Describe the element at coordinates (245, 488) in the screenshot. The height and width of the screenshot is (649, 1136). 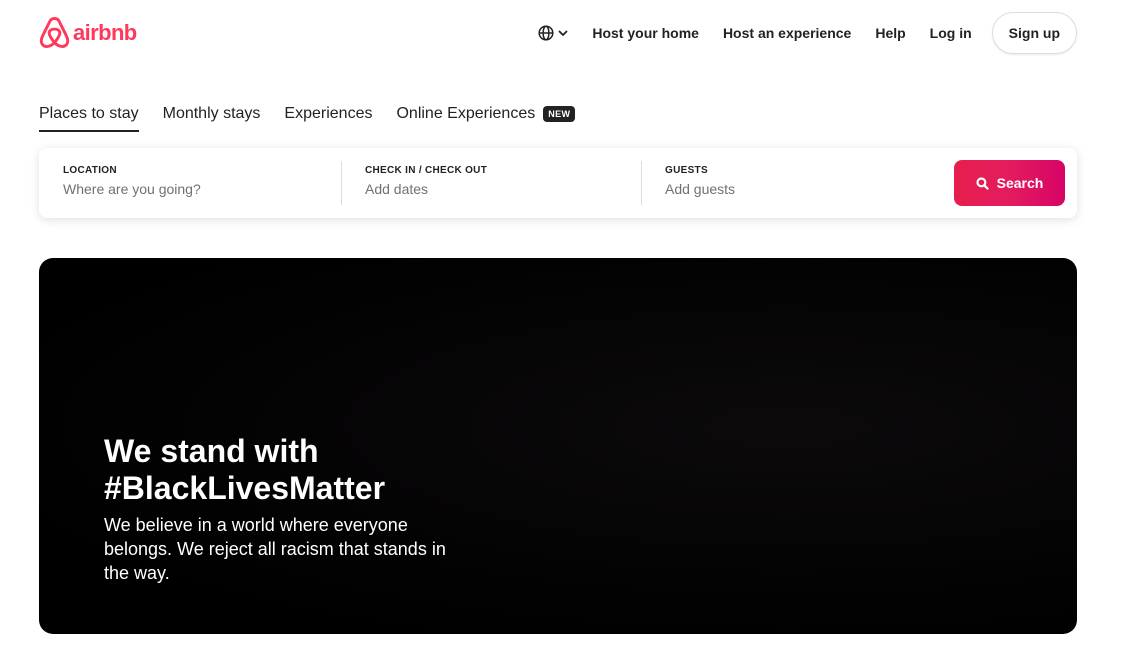
I see `hero-title-line2: #BlackLivesMatter` at that location.